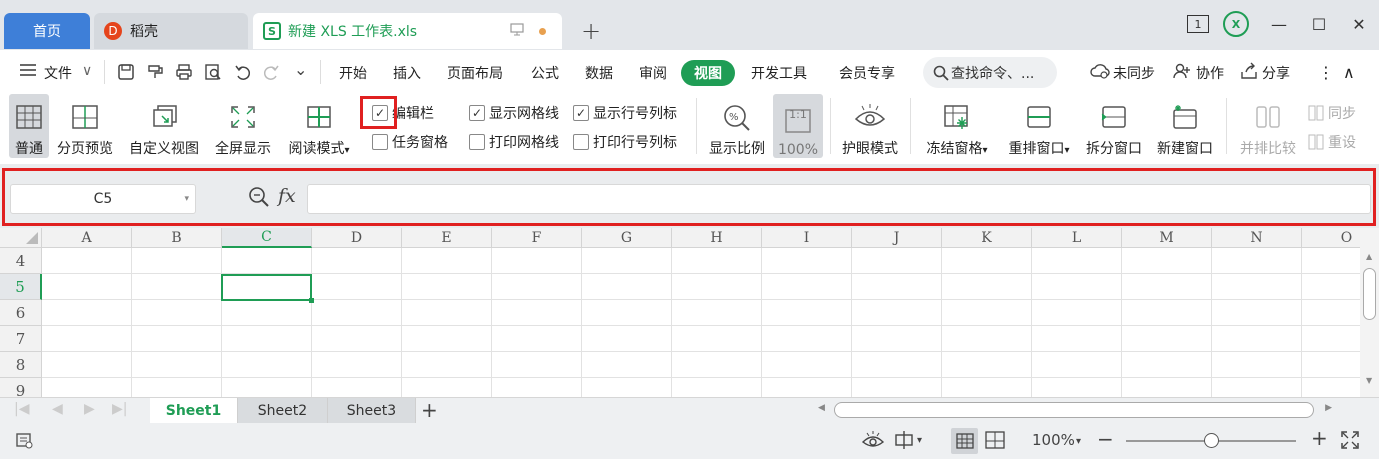  Describe the element at coordinates (380, 142) in the screenshot. I see `checkbox-task-pane-box` at that location.